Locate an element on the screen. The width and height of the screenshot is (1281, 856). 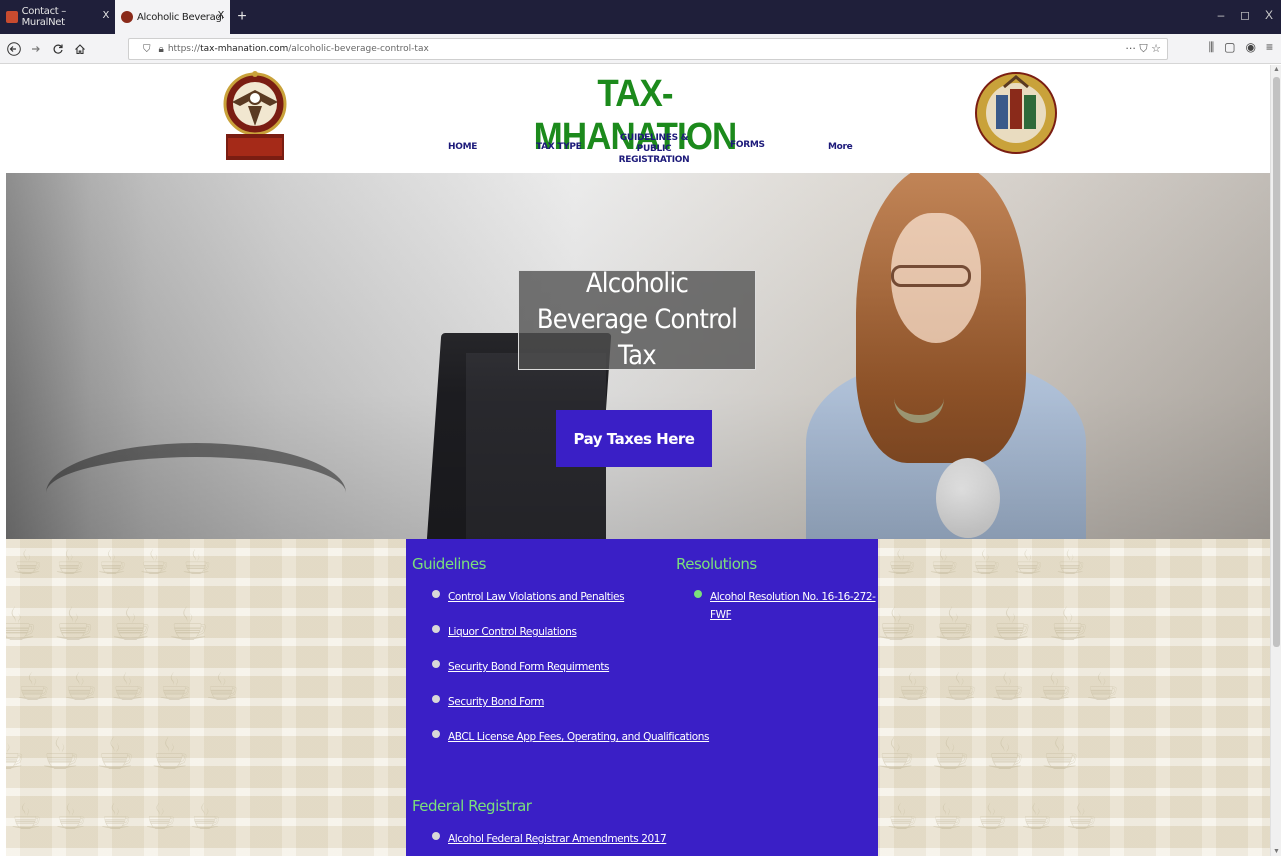
muralnet-favicon-icon is located at coordinates (12, 17).